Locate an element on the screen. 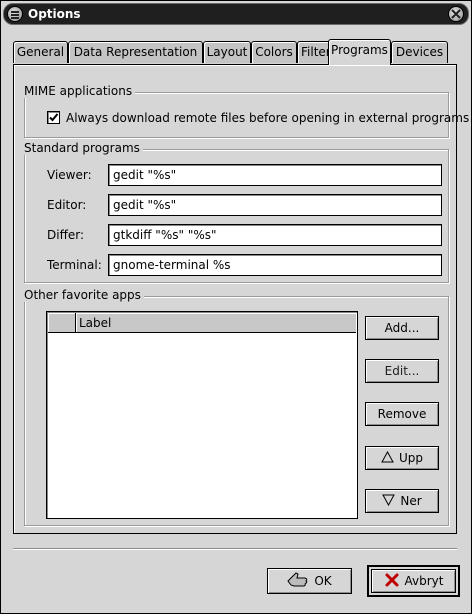 The width and height of the screenshot is (472, 614). up-triangle-icon is located at coordinates (387, 458).